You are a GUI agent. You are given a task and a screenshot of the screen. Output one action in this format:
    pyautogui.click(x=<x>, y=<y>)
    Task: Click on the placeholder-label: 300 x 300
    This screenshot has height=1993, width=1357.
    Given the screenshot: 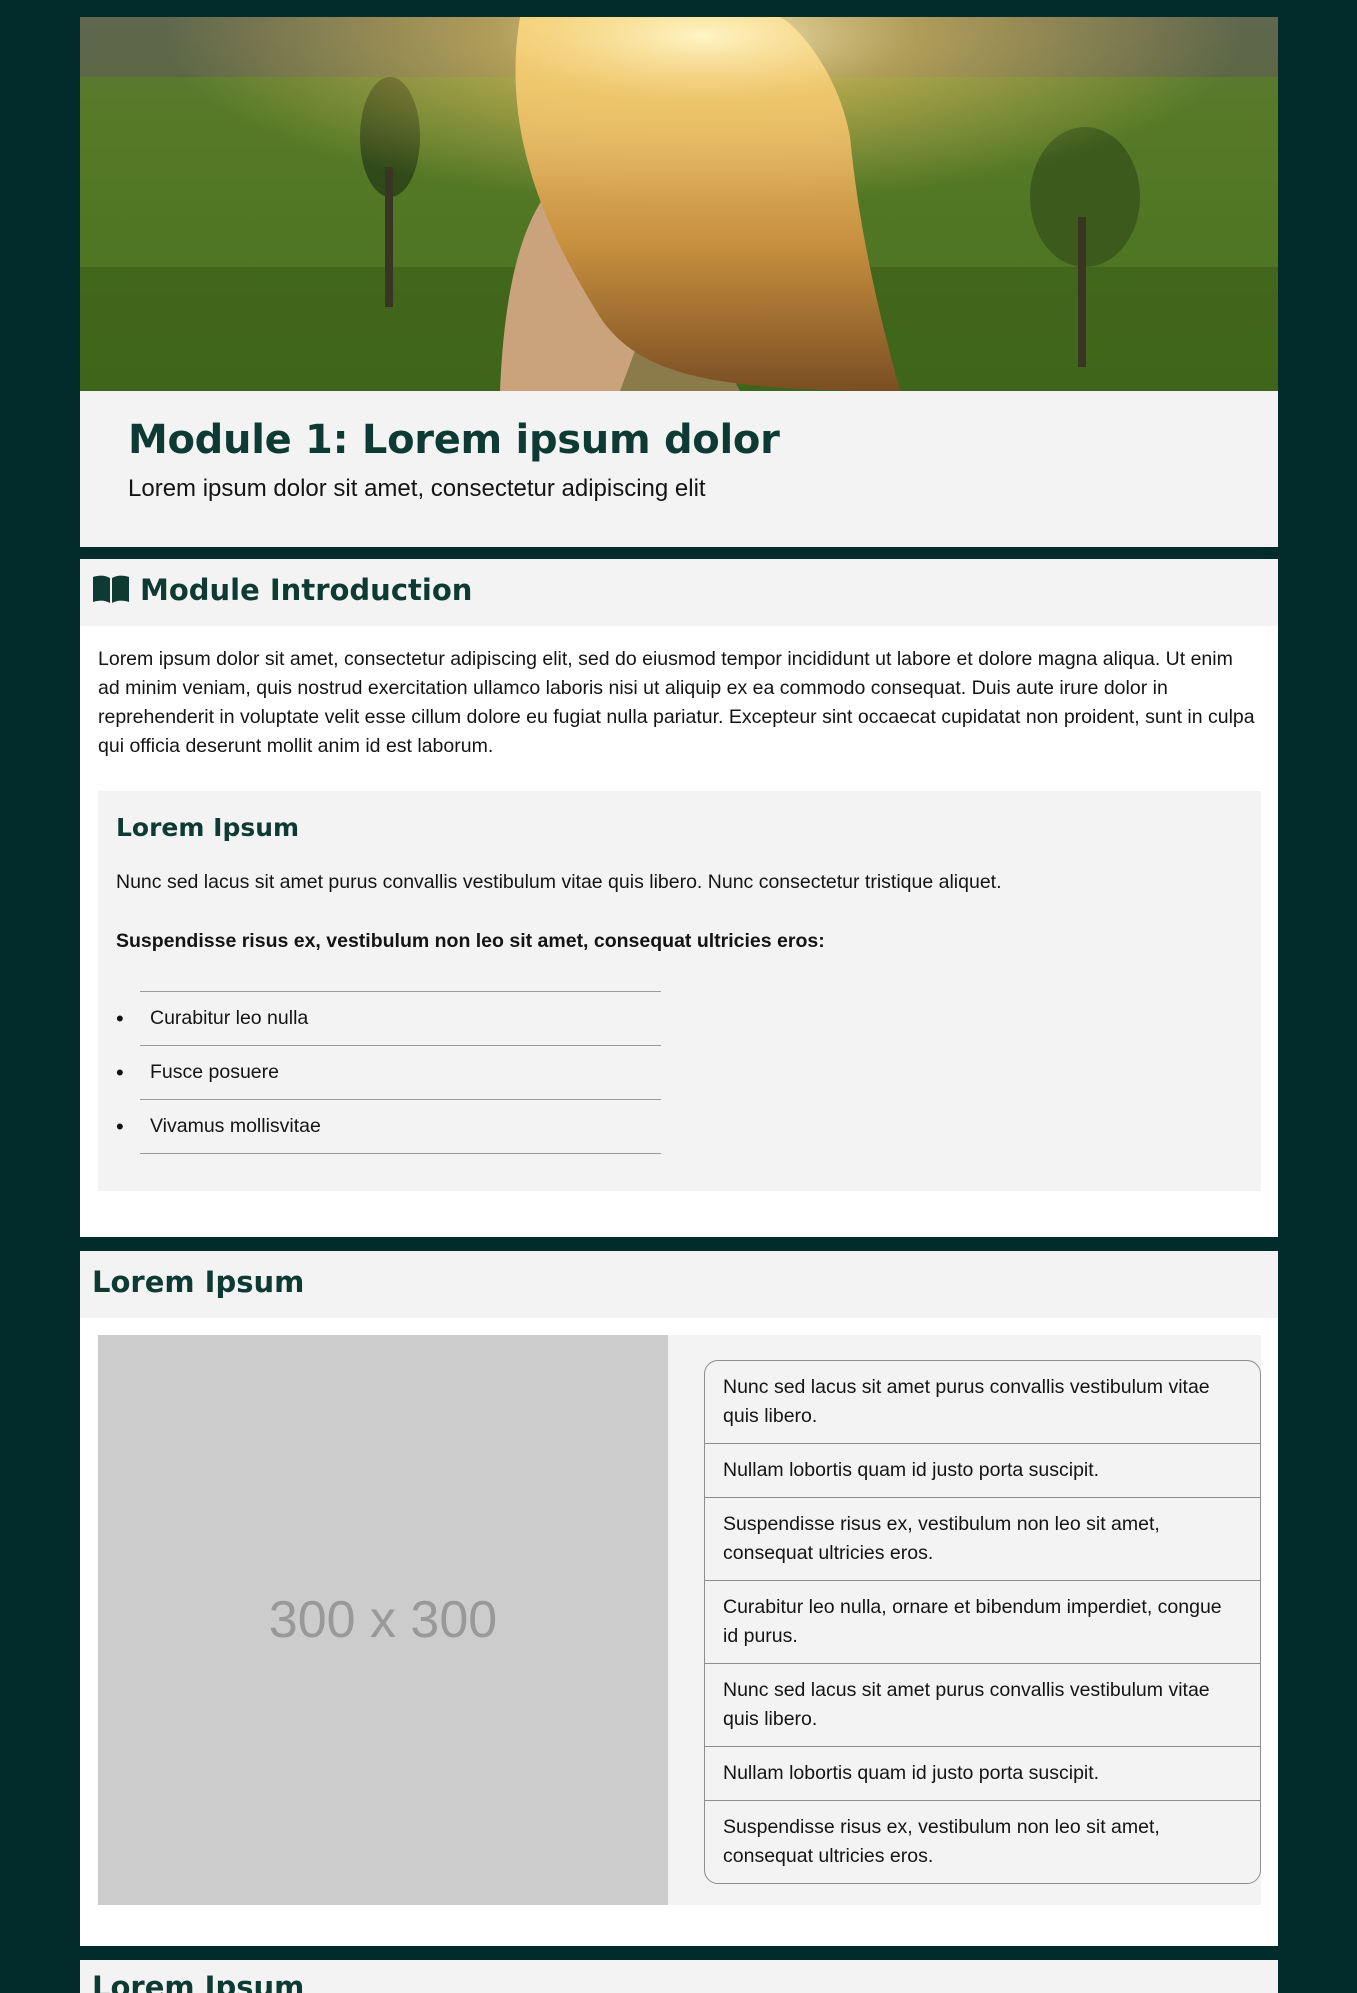 What is the action you would take?
    pyautogui.click(x=383, y=1620)
    